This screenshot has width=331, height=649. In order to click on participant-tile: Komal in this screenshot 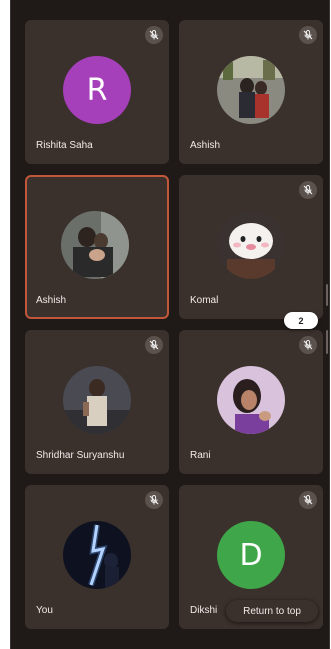, I will do `click(251, 247)`.